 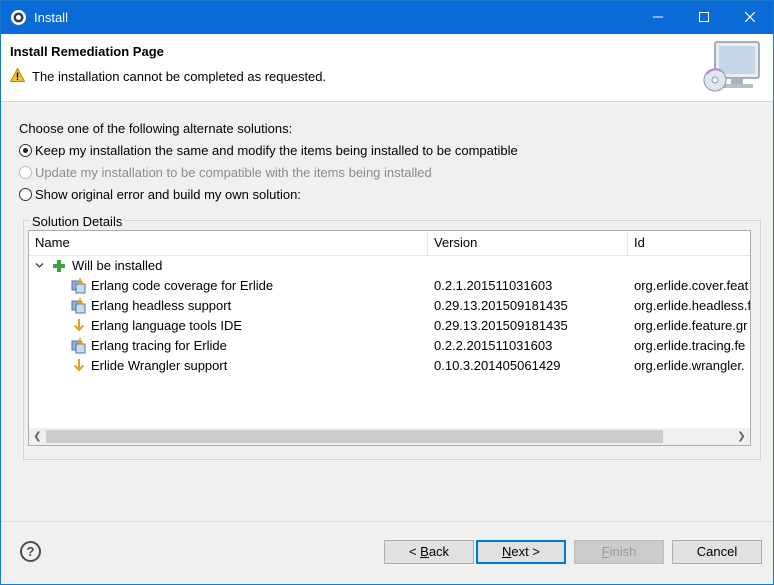 What do you see at coordinates (690, 345) in the screenshot?
I see `item-id: org.erlide.tracing.fe` at bounding box center [690, 345].